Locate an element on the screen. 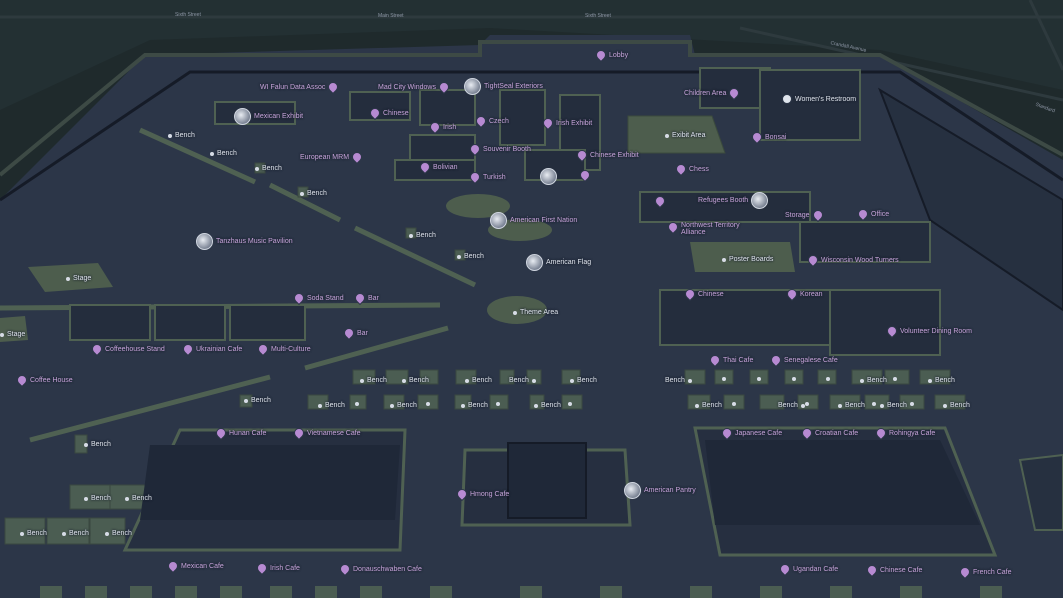 Image resolution: width=1063 pixels, height=598 pixels. poi-european-mrm: European MRM is located at coordinates (332, 157).